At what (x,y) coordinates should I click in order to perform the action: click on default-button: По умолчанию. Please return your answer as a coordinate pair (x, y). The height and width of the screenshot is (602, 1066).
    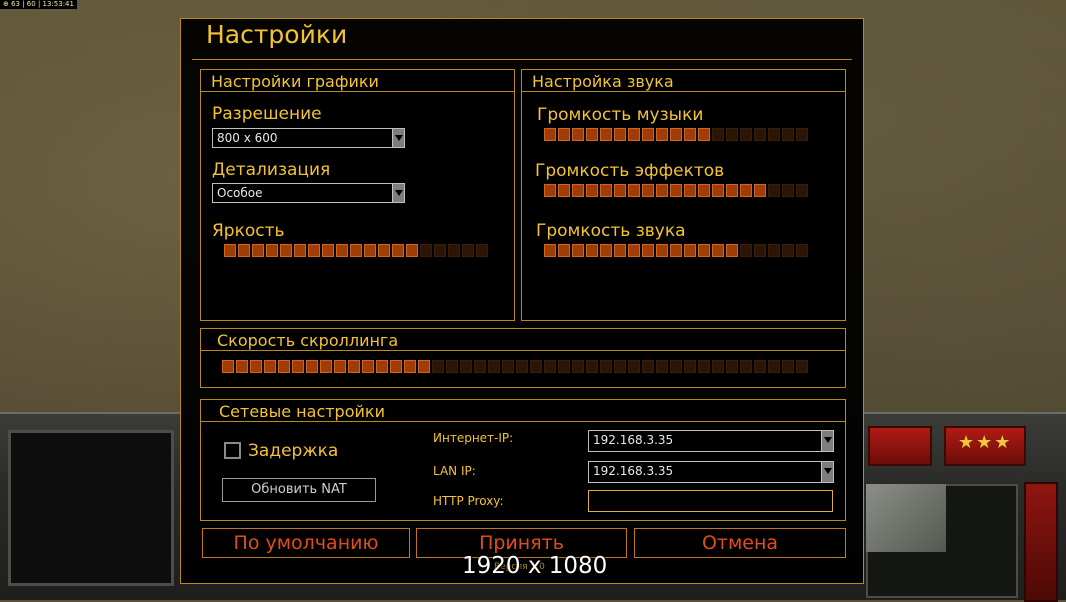
    Looking at the image, I should click on (306, 543).